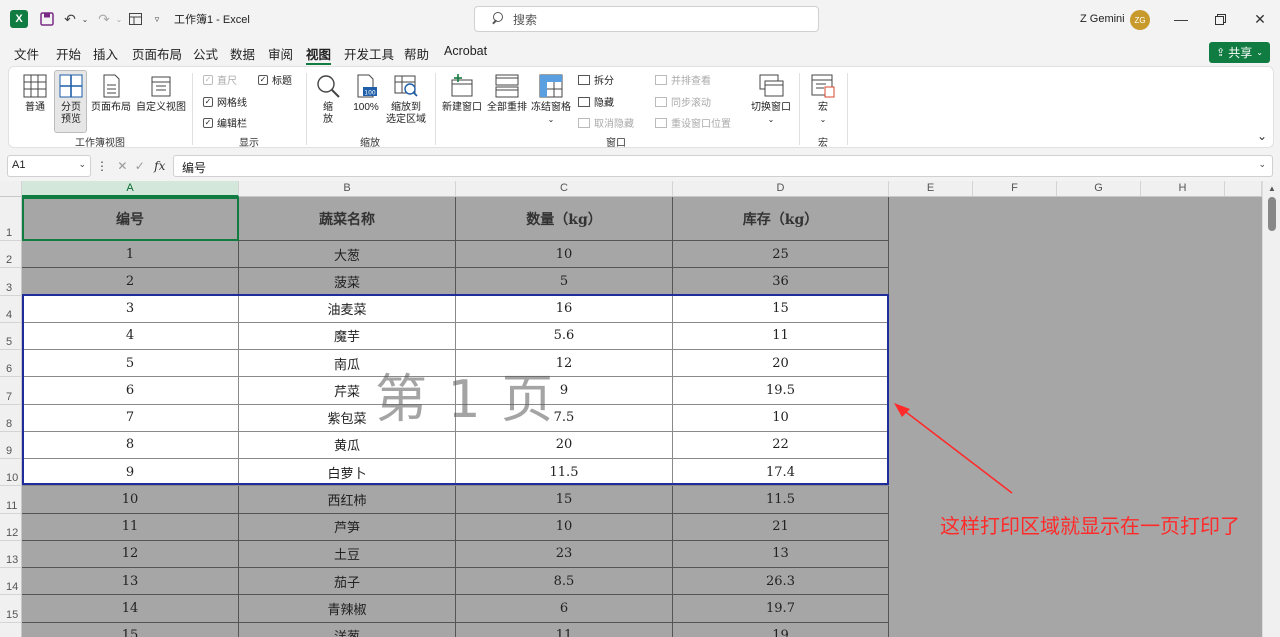 The image size is (1280, 637). I want to click on macros-button: 宏 ⌄, so click(823, 99).